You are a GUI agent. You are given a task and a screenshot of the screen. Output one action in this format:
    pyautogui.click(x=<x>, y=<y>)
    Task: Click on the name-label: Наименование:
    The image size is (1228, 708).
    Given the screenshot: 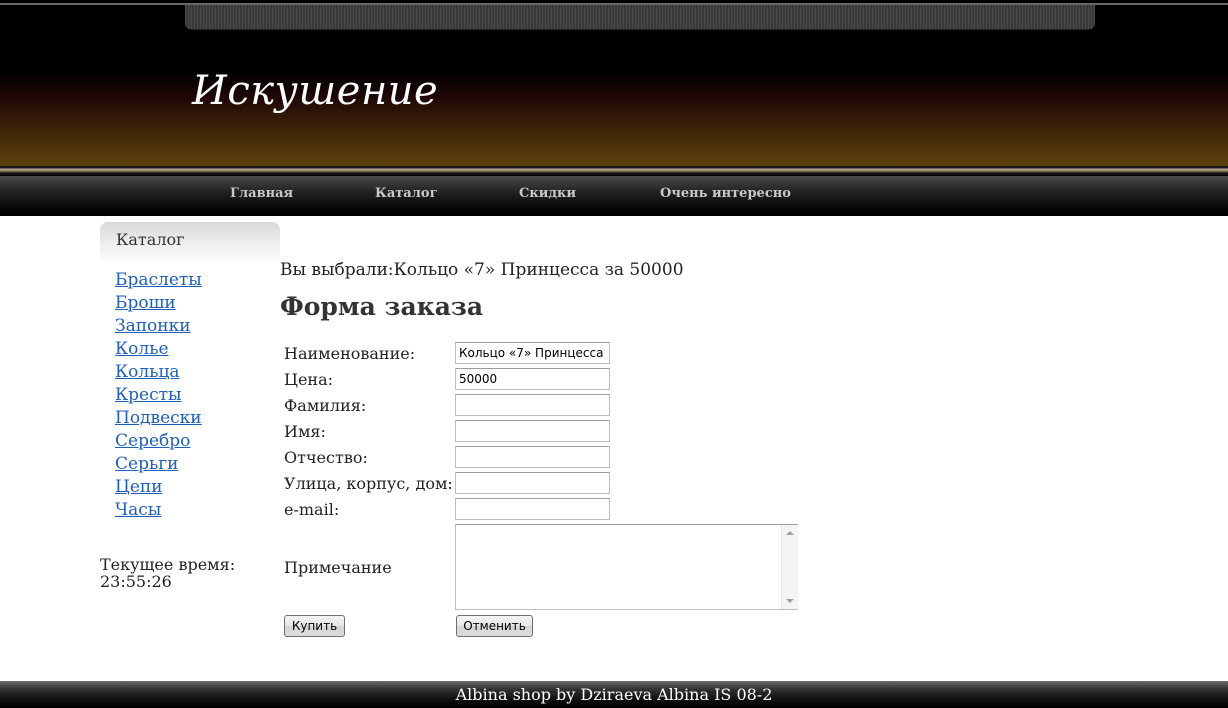 What is the action you would take?
    pyautogui.click(x=350, y=353)
    